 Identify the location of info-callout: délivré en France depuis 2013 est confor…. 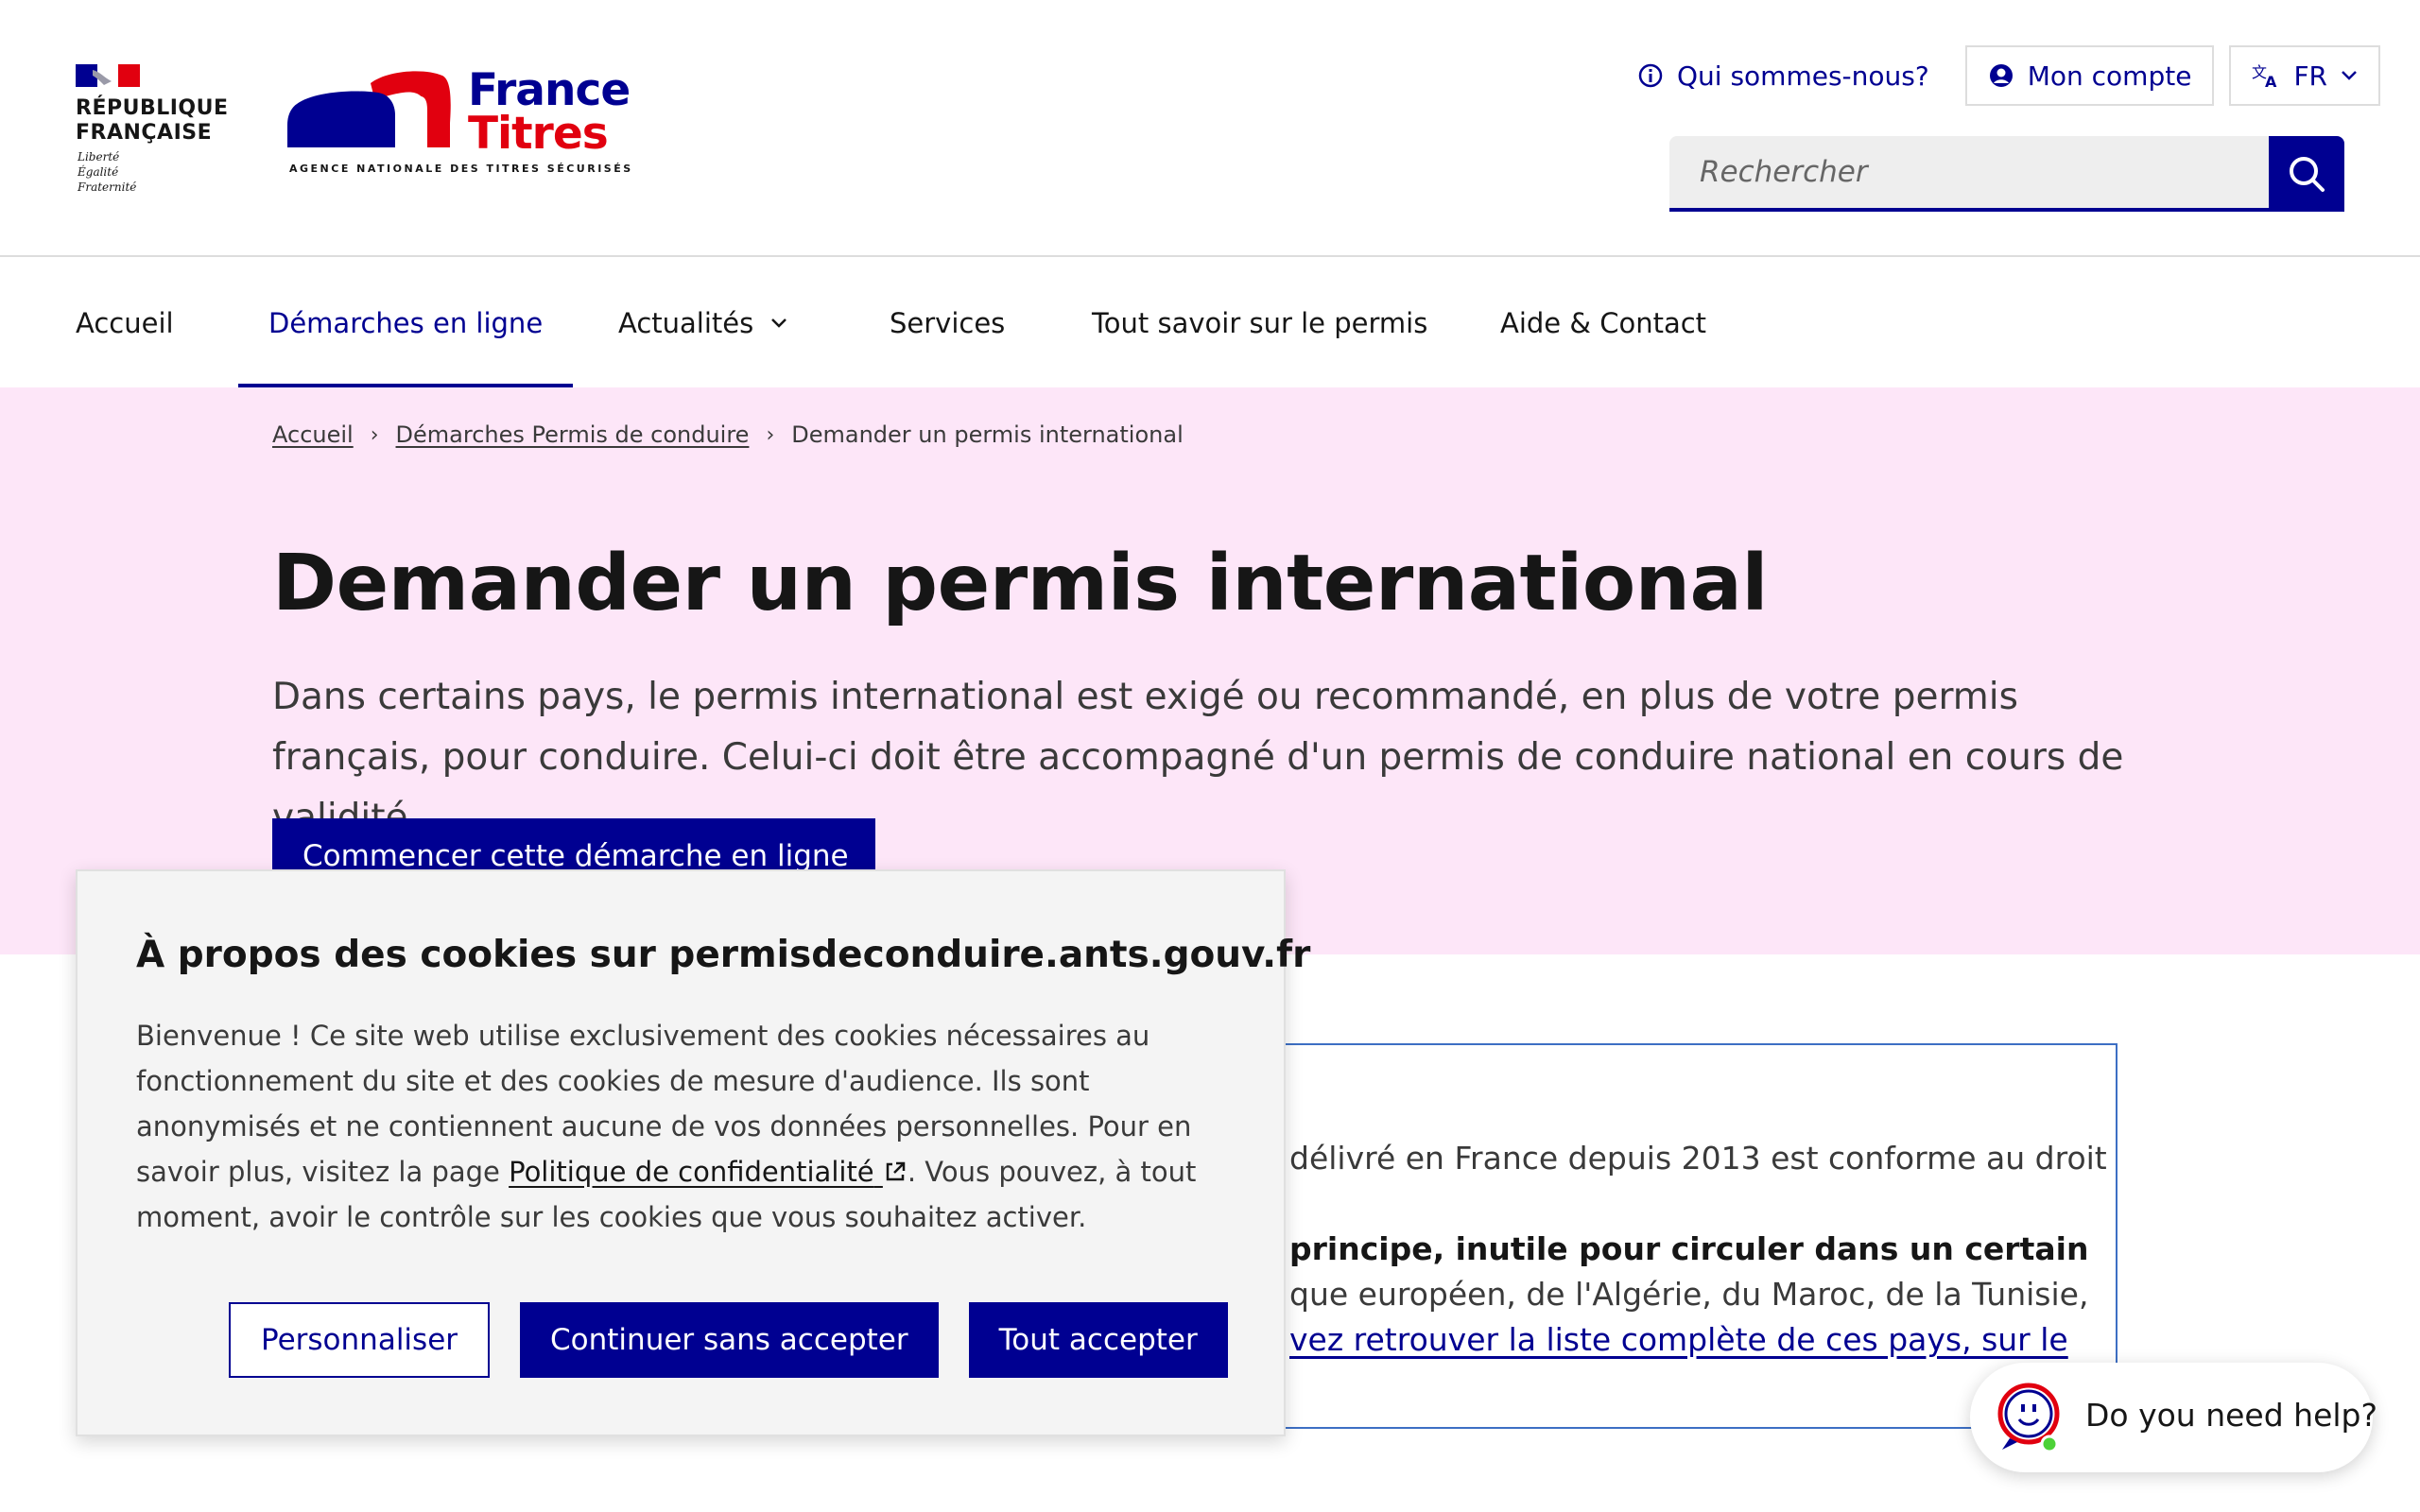
(1650, 1236).